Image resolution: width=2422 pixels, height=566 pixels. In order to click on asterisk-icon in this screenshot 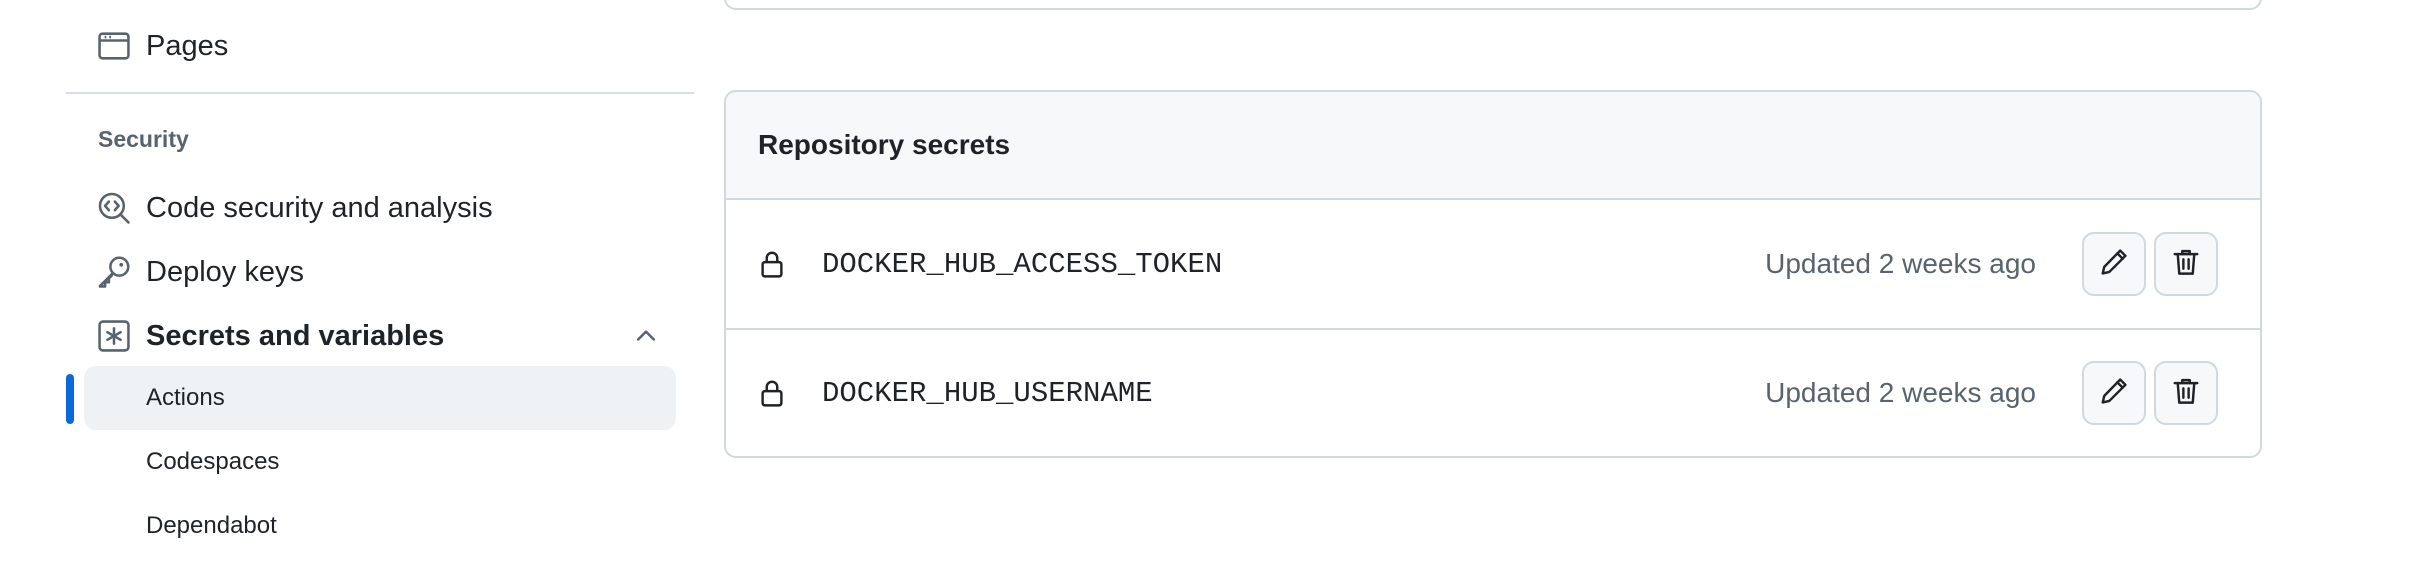, I will do `click(114, 336)`.